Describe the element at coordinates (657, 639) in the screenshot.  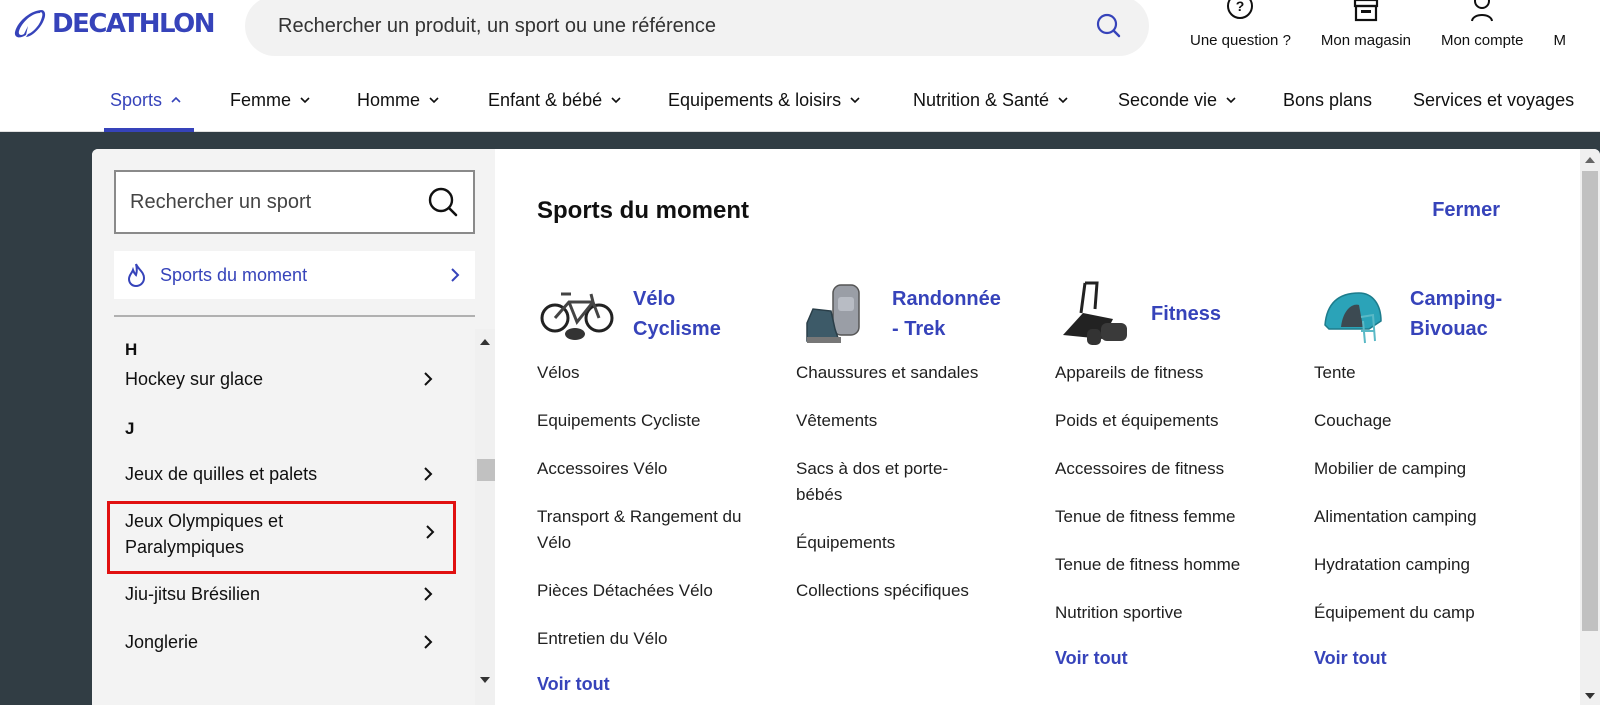
I see `subcategory-link: Entretien du Vélo` at that location.